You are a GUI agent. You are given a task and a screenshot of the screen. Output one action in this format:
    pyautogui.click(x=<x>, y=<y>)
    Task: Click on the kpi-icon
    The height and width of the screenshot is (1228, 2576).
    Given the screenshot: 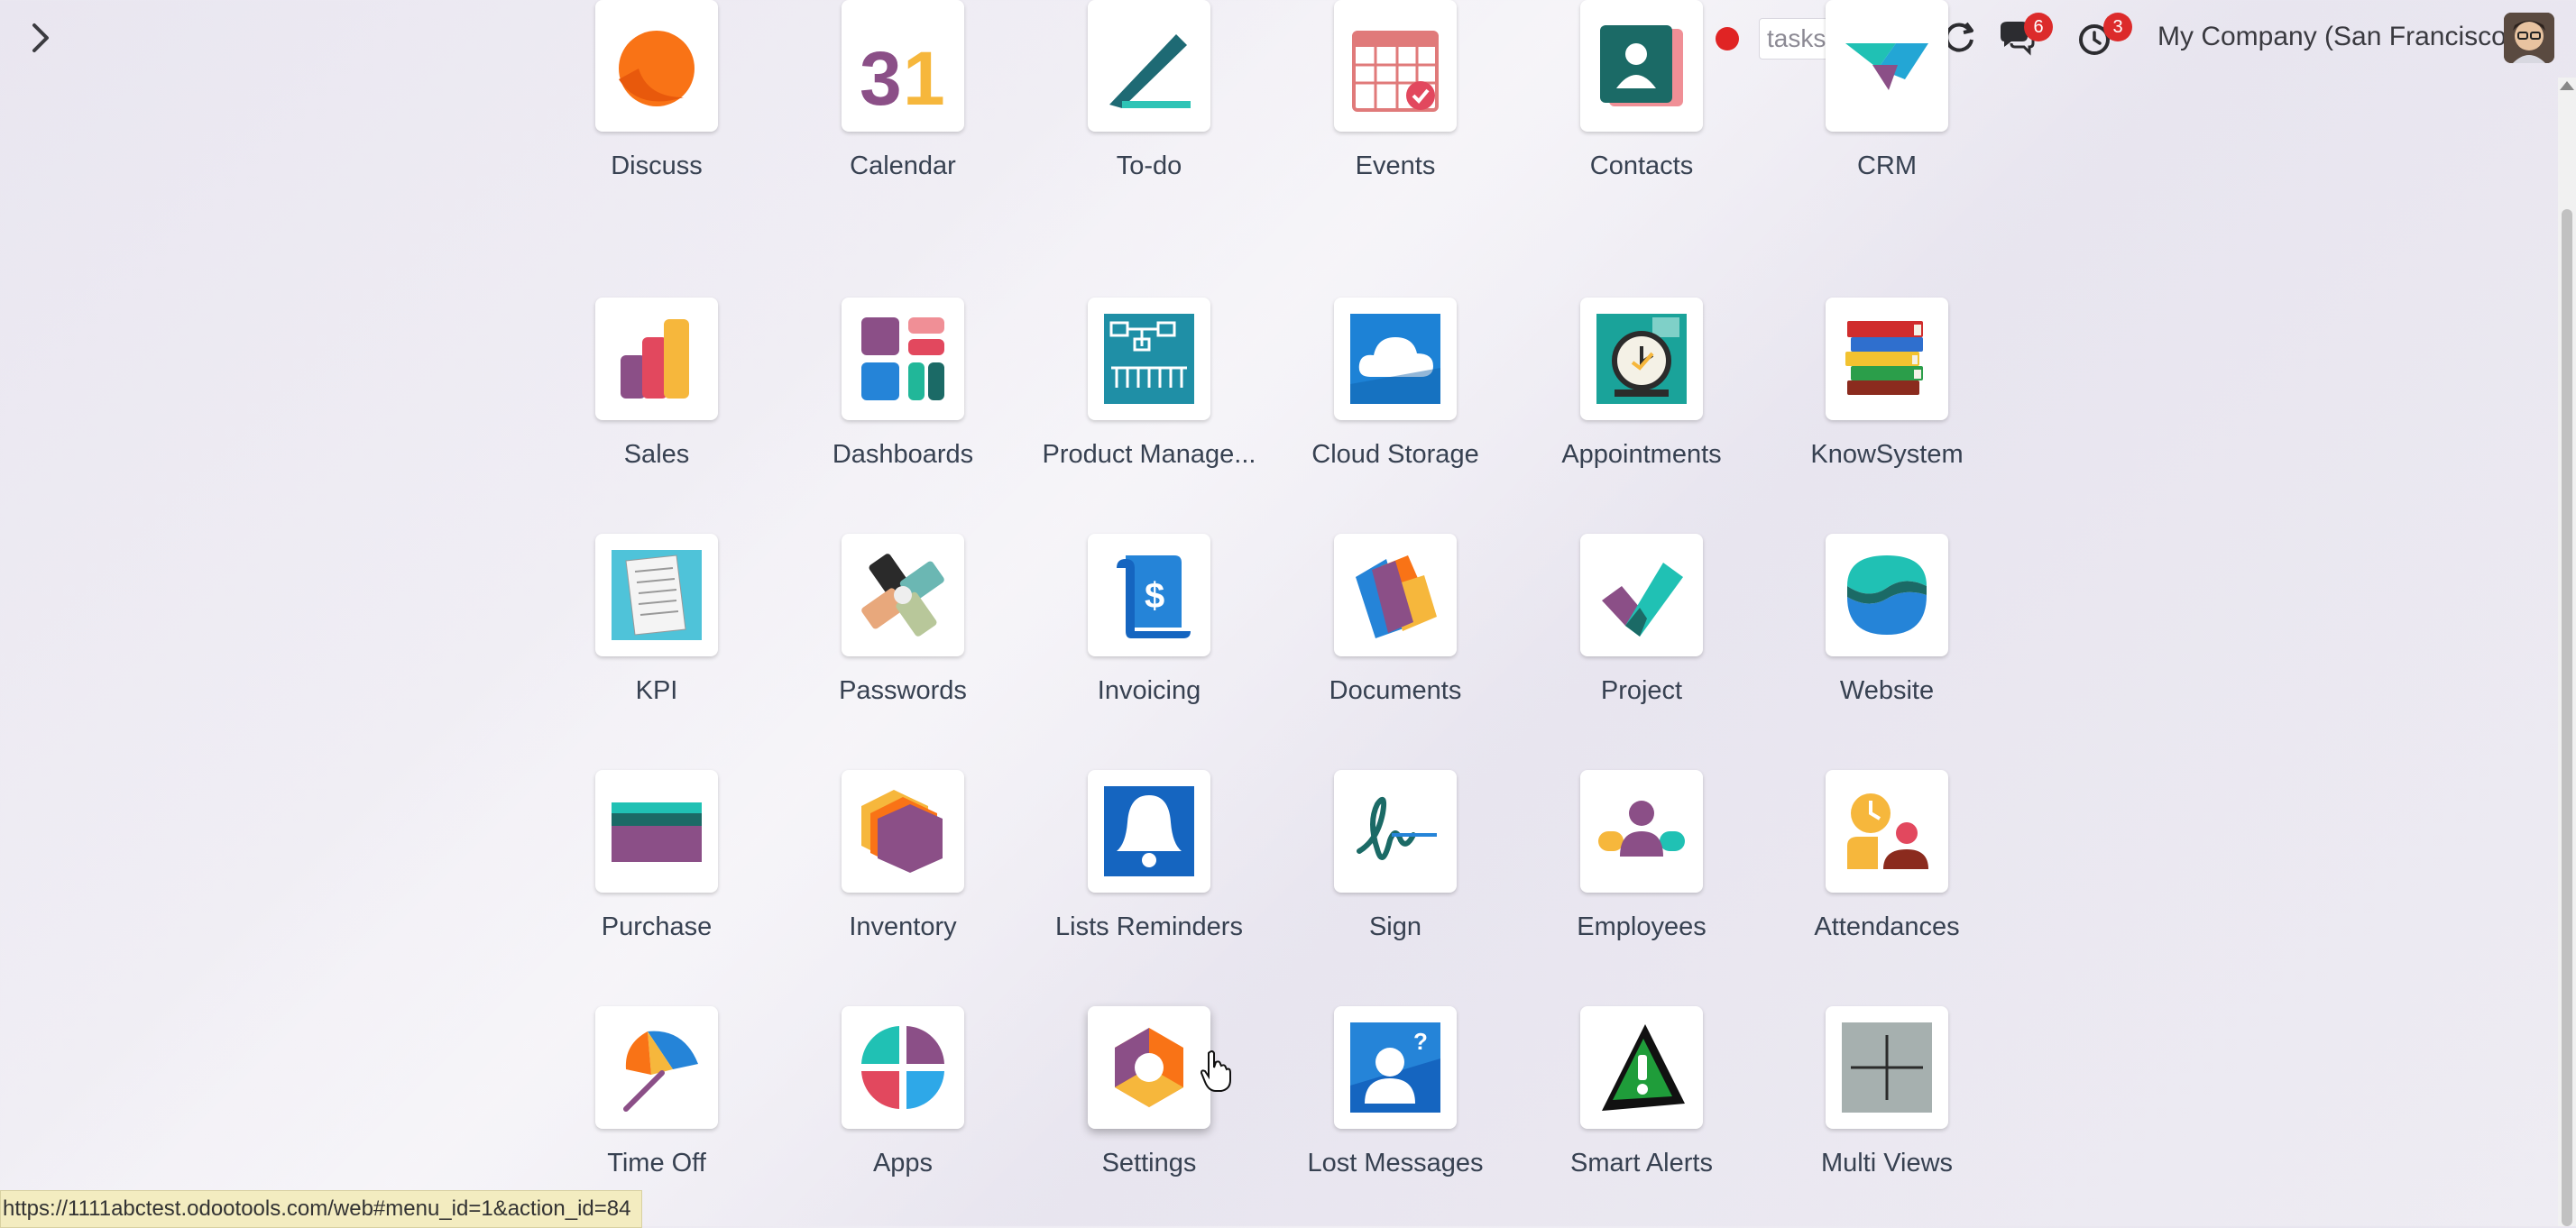 What is the action you would take?
    pyautogui.click(x=657, y=595)
    